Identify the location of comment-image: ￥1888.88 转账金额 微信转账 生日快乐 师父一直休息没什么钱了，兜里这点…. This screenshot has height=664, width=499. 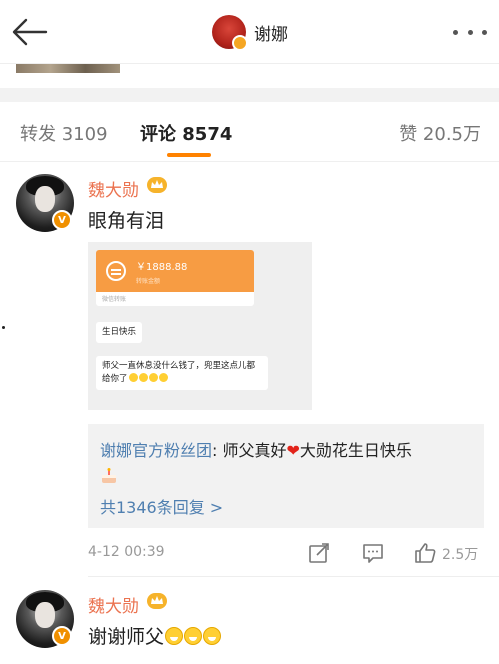
(200, 326).